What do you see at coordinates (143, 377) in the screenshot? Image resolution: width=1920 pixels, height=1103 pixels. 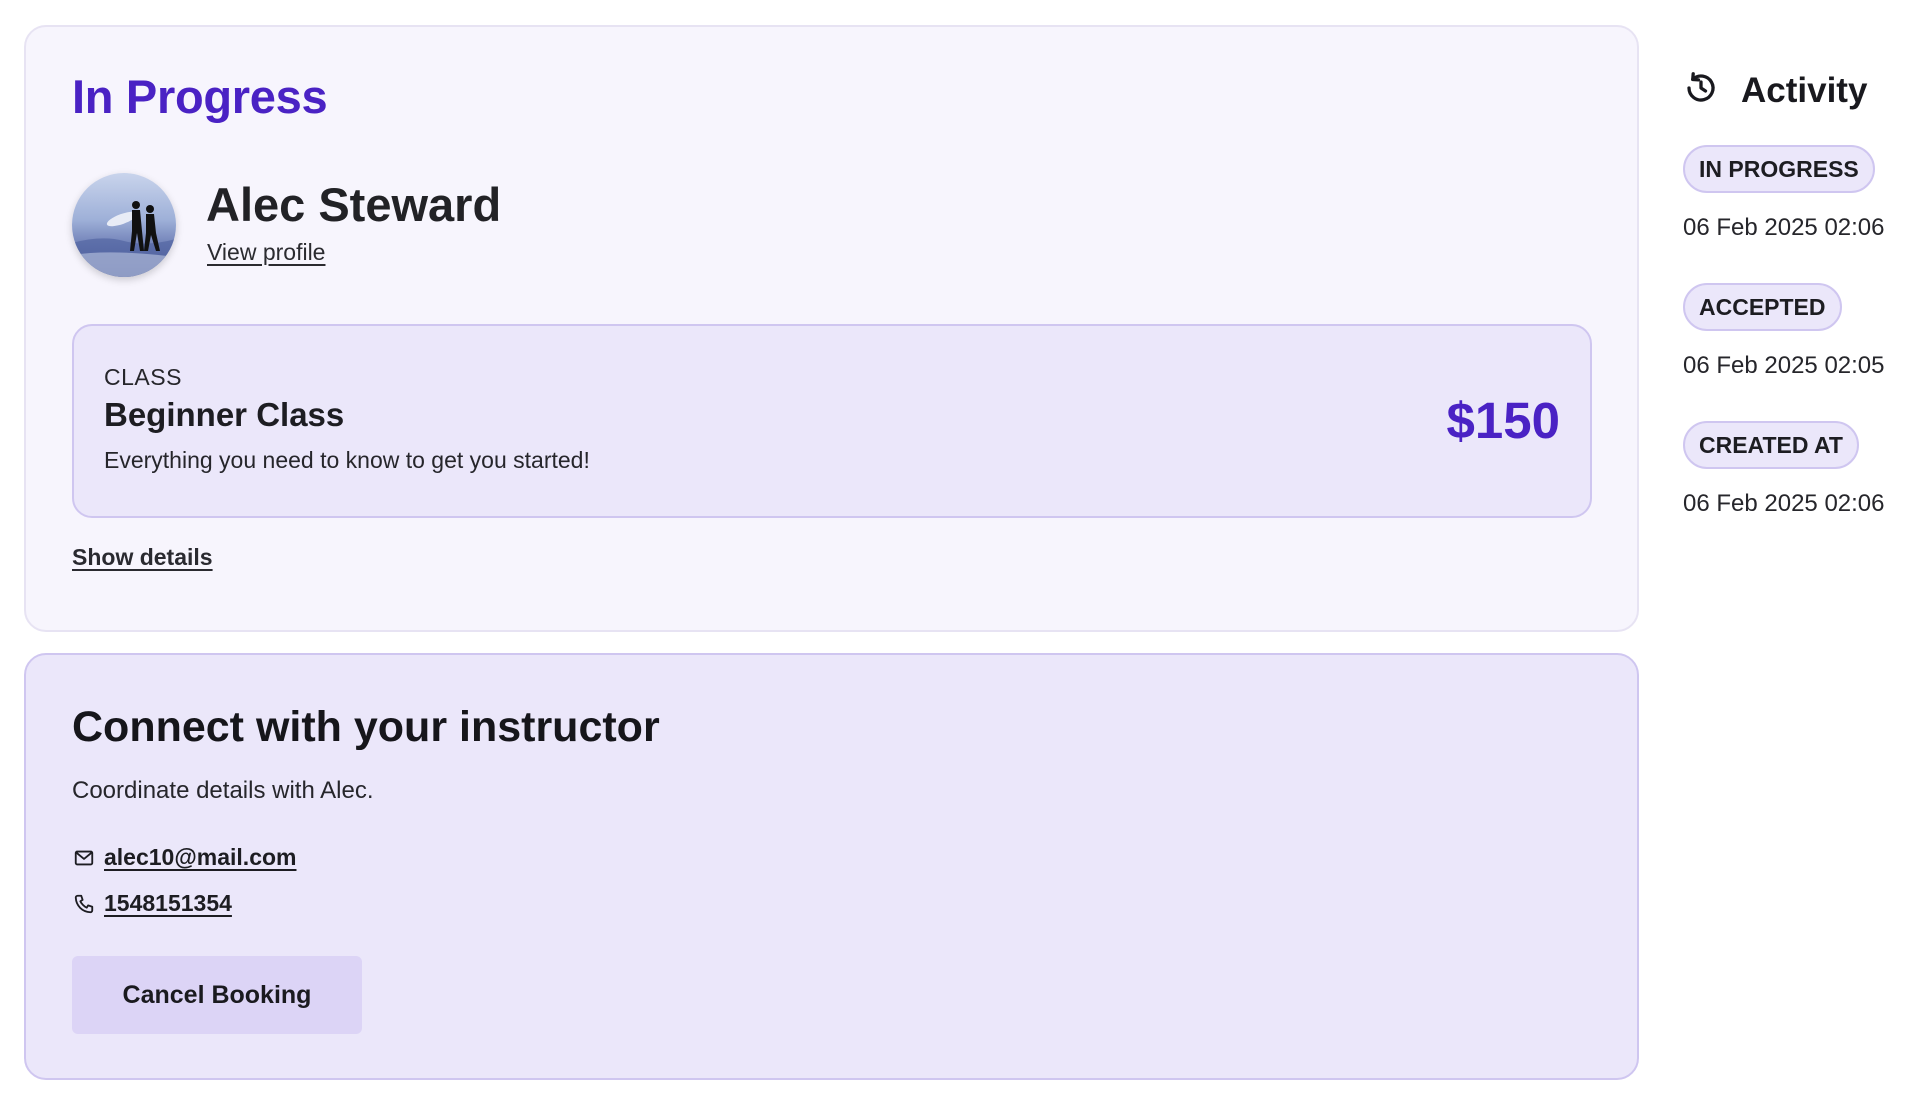 I see `class-kicker: CLASS` at bounding box center [143, 377].